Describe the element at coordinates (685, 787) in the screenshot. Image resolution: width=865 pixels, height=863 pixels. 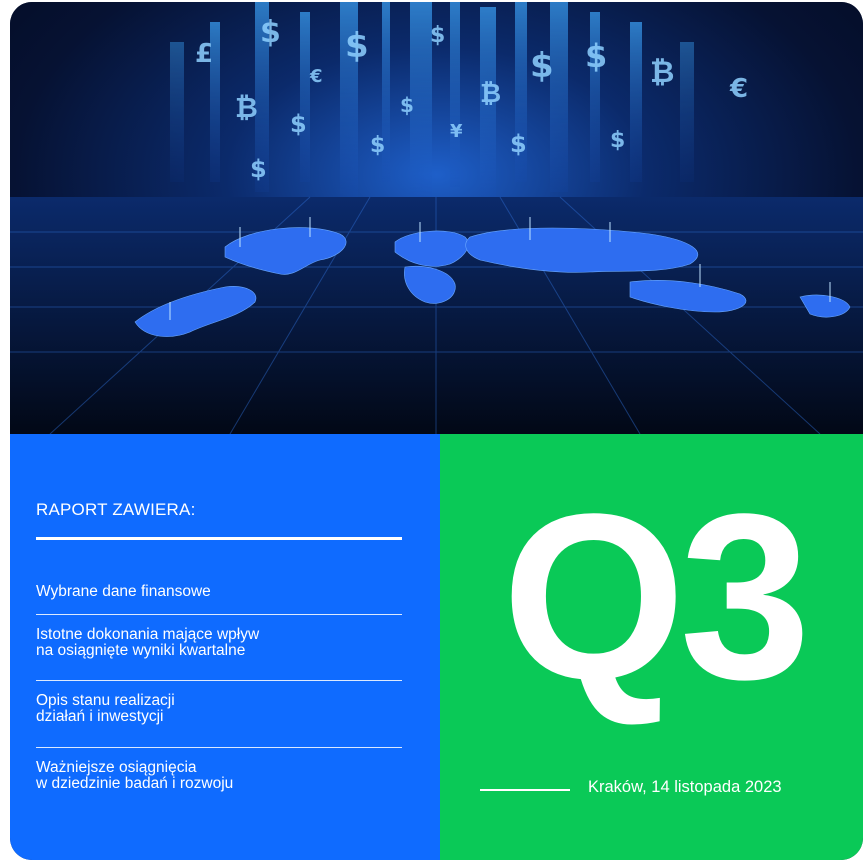
I see `location-date: Kraków, 14 listopada 2023` at that location.